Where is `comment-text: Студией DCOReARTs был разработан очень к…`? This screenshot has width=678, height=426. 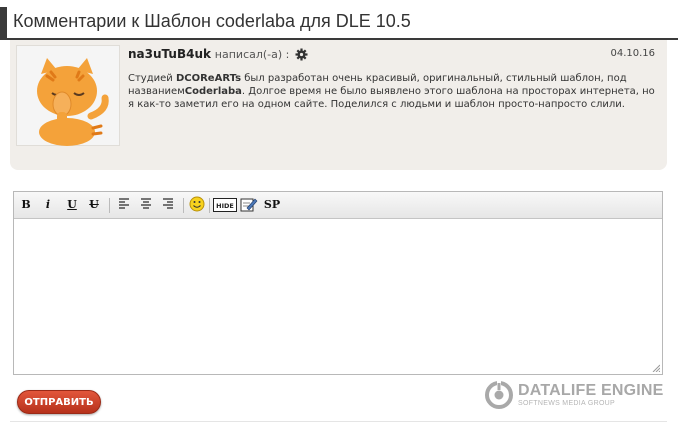
comment-text: Студией DCOReARTs был разработан очень к… is located at coordinates (393, 91).